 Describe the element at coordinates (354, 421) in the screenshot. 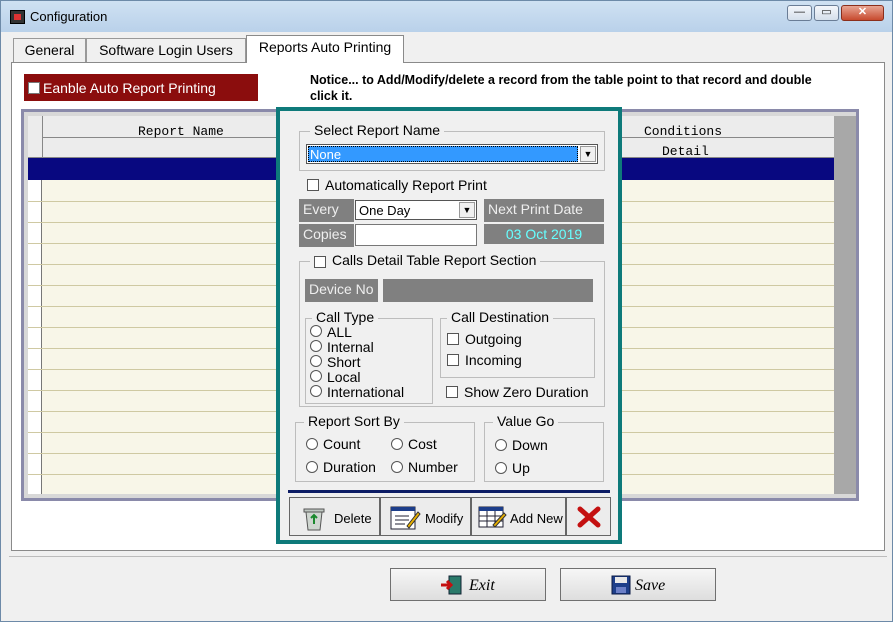

I see `report-sort-by-title: Report Sort By` at that location.